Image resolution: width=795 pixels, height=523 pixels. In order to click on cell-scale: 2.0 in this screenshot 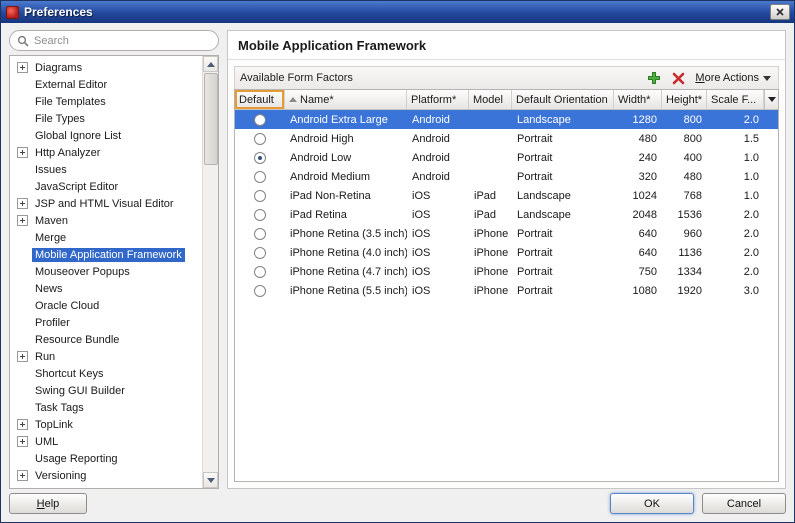, I will do `click(751, 214)`.